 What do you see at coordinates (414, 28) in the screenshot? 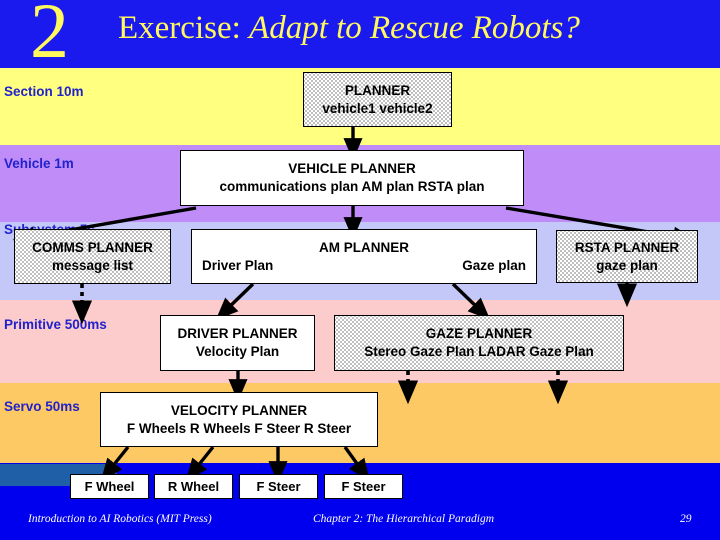
I see `page-title-italic: Adapt to Rescue Robots?` at bounding box center [414, 28].